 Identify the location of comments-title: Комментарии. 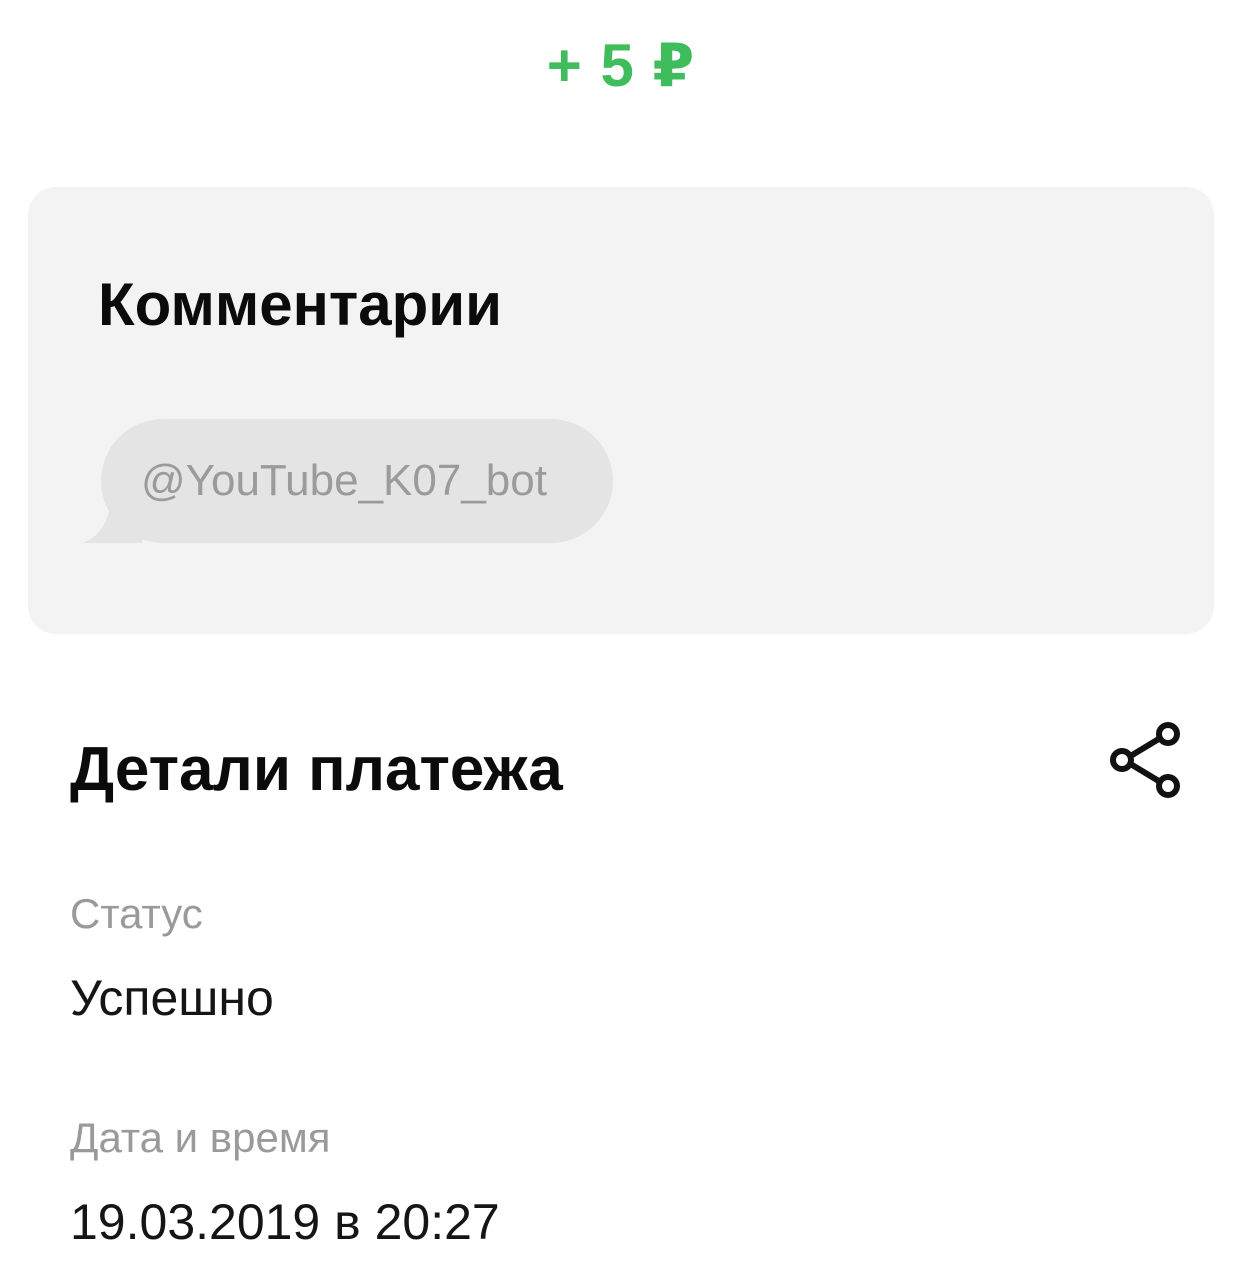
(300, 304).